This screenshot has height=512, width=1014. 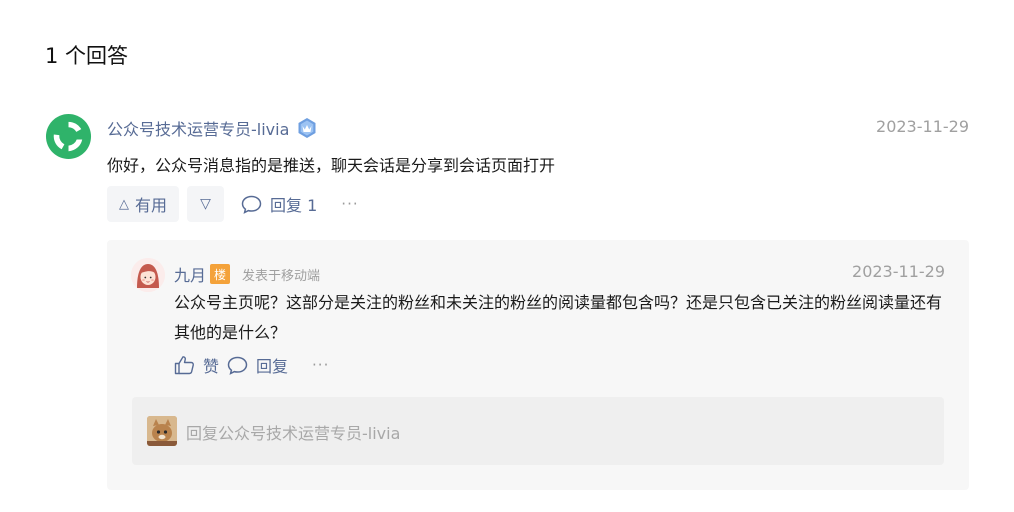 I want to click on reply-input-placeholder: 回复公众号技术运营专员-livia, so click(x=293, y=433).